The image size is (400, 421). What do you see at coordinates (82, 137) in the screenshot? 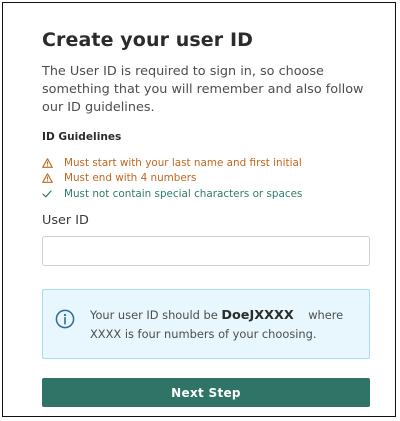
I see `guidelines-heading: ID Guidelines` at bounding box center [82, 137].